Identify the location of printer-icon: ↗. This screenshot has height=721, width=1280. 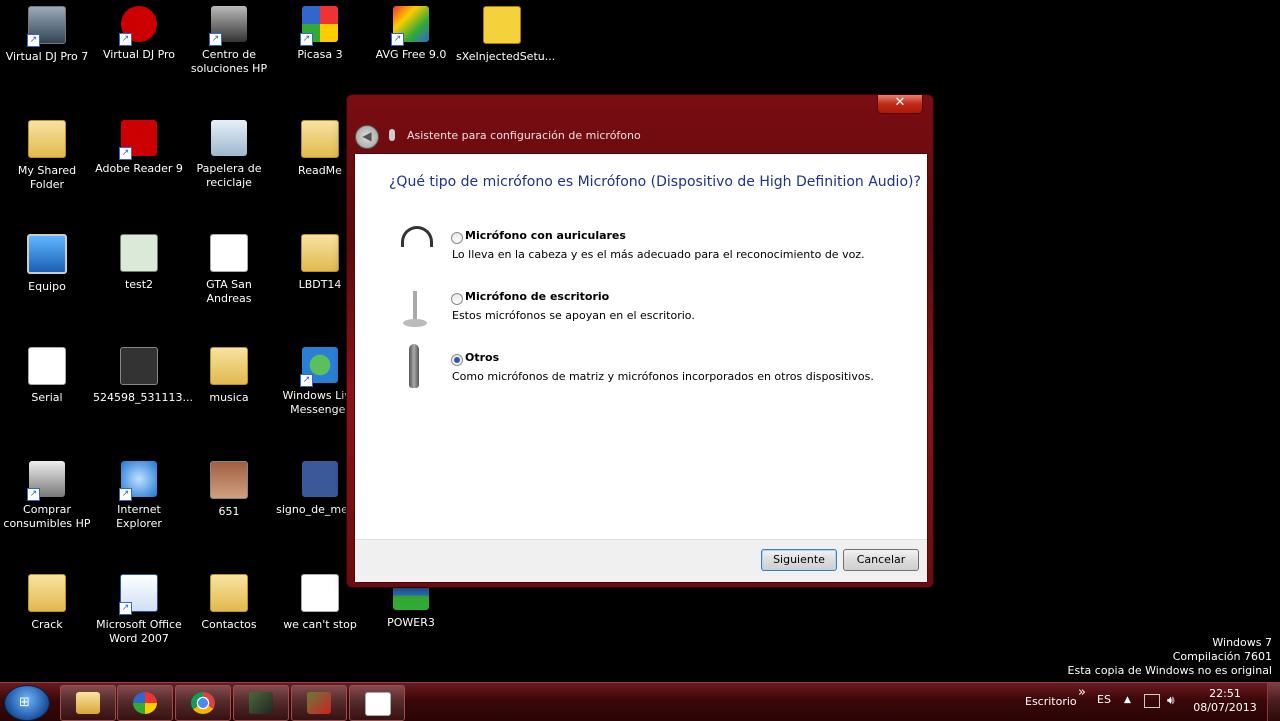
(46, 481).